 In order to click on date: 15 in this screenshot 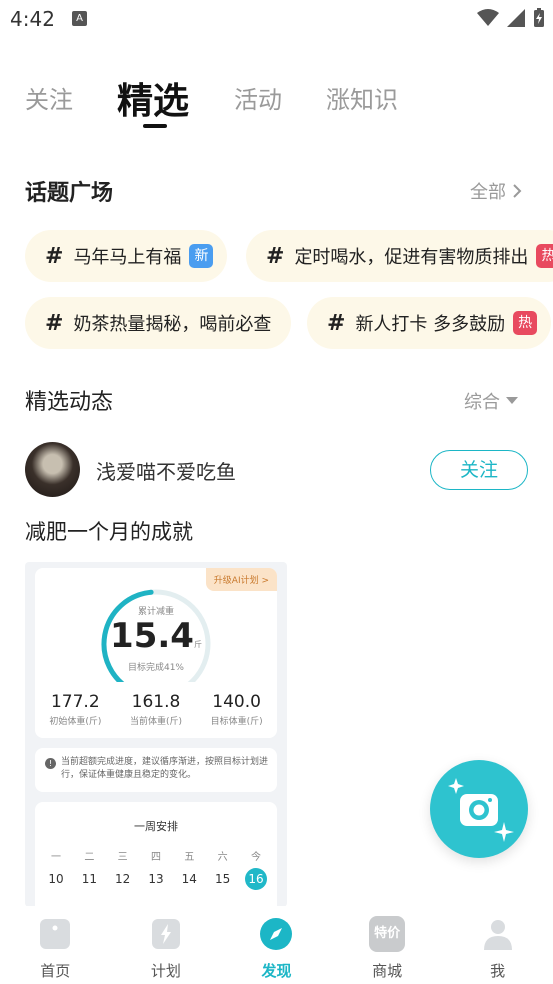, I will do `click(223, 879)`.